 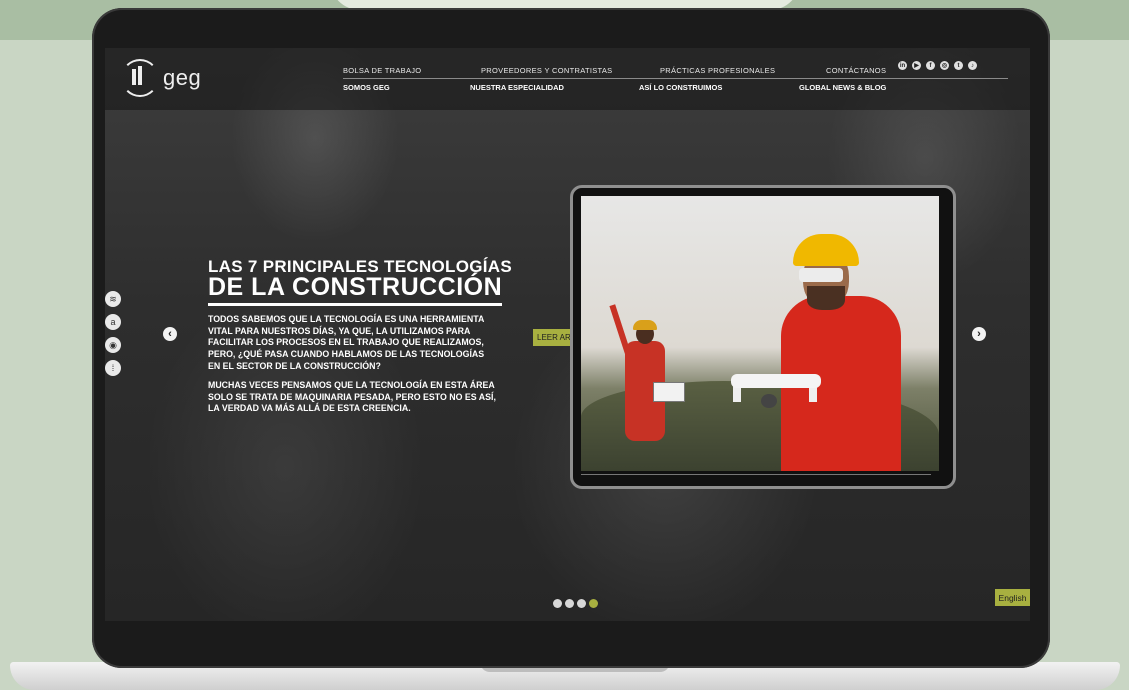 I want to click on nav-especialidad: NUESTRA ESPECIALIDAD, so click(x=517, y=87).